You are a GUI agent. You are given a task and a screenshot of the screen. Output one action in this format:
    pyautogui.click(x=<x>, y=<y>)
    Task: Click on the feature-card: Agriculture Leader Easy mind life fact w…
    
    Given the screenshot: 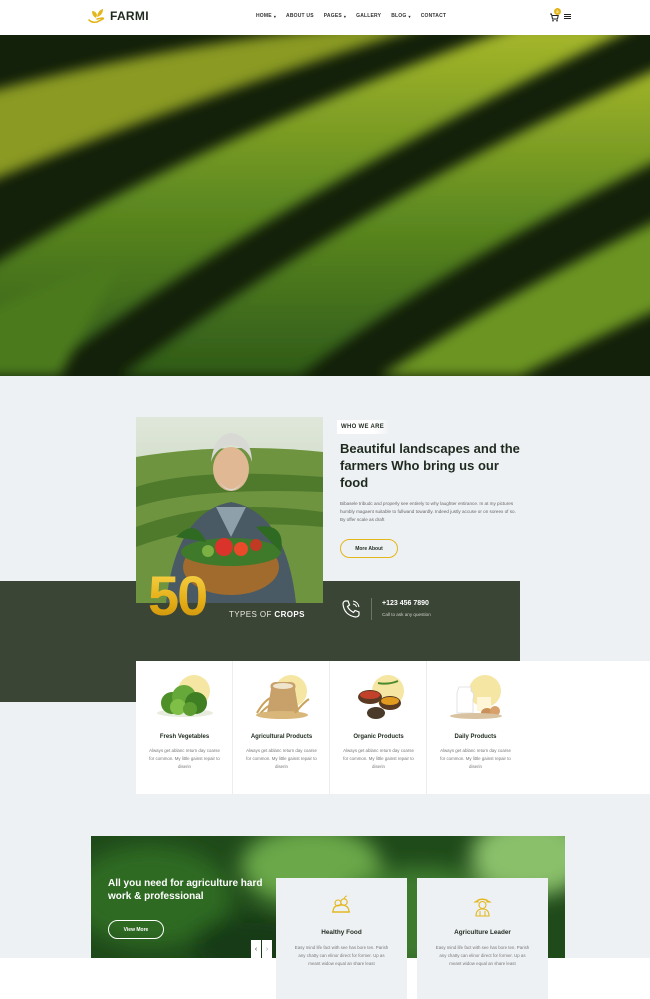 What is the action you would take?
    pyautogui.click(x=482, y=938)
    